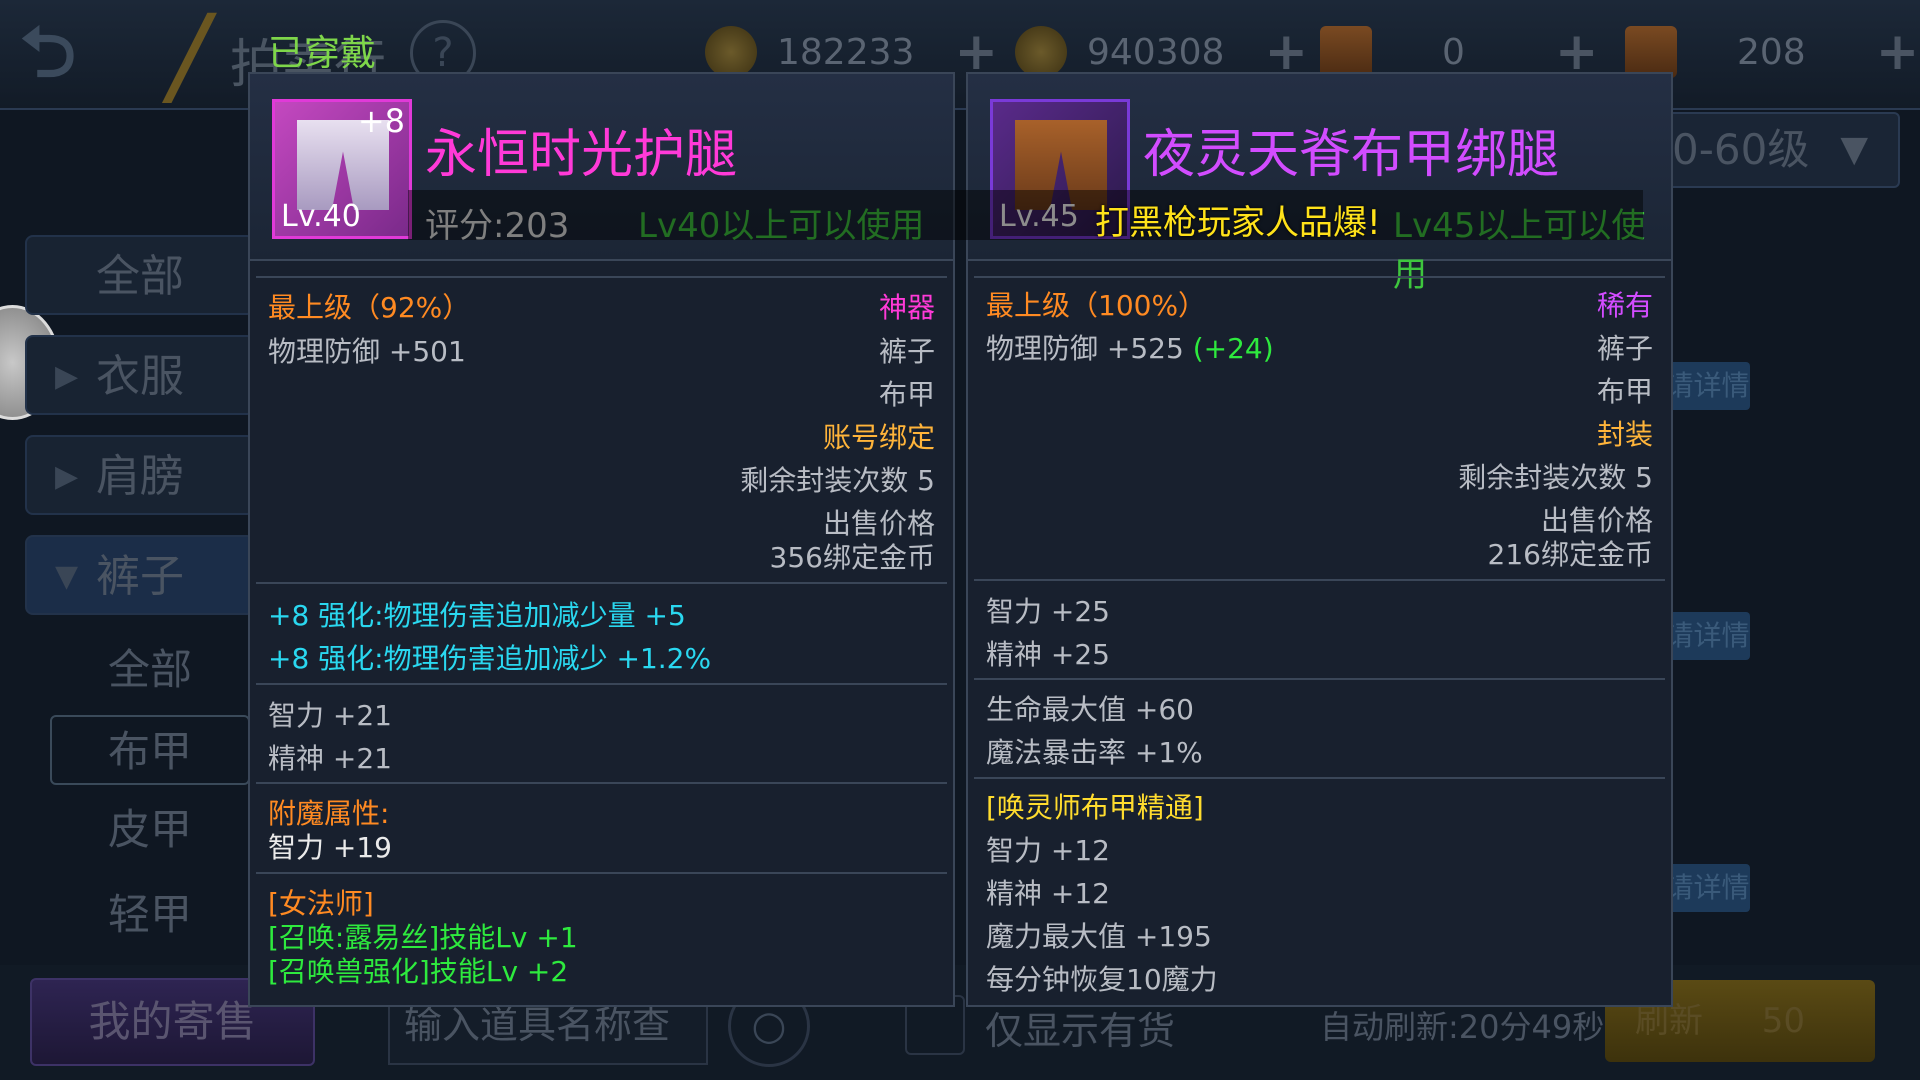 The width and height of the screenshot is (1920, 1080). Describe the element at coordinates (330, 758) in the screenshot. I see `base-stat: 精神 +21` at that location.